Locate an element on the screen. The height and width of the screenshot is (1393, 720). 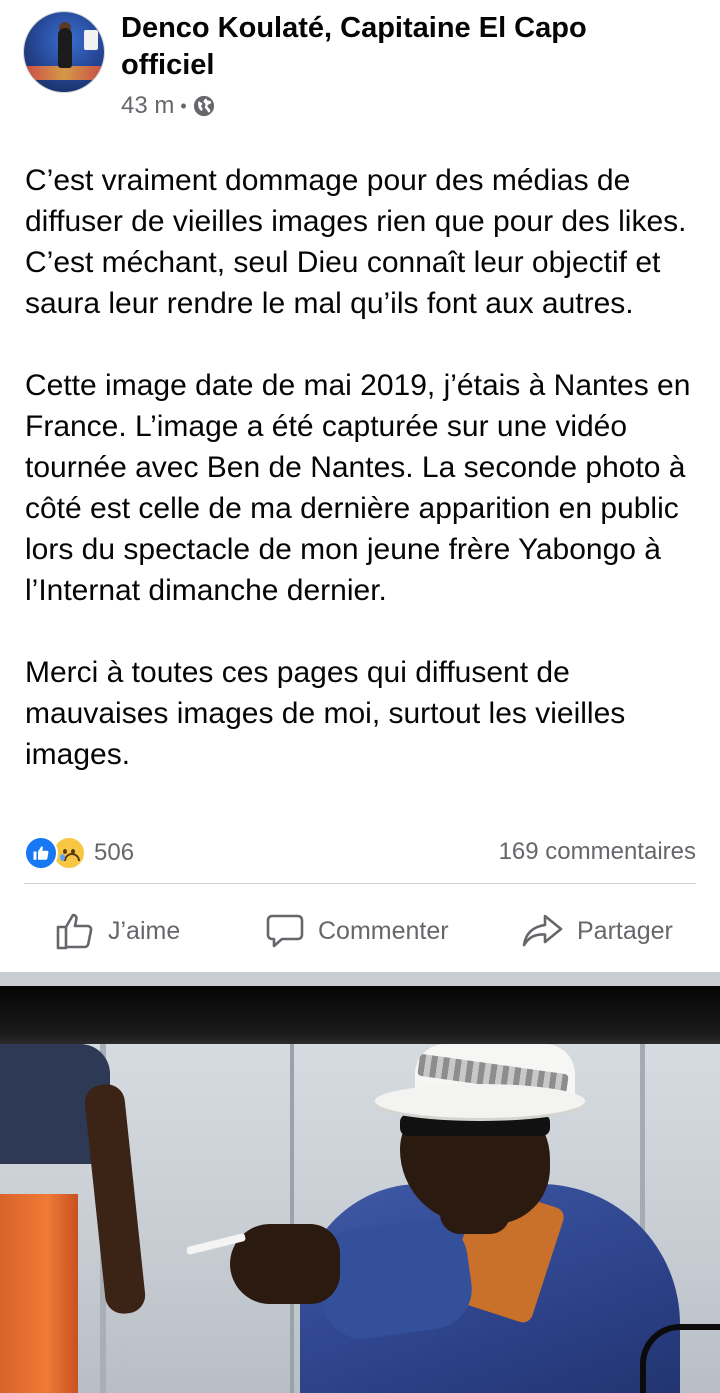
avatar-stage-lights is located at coordinates (64, 73).